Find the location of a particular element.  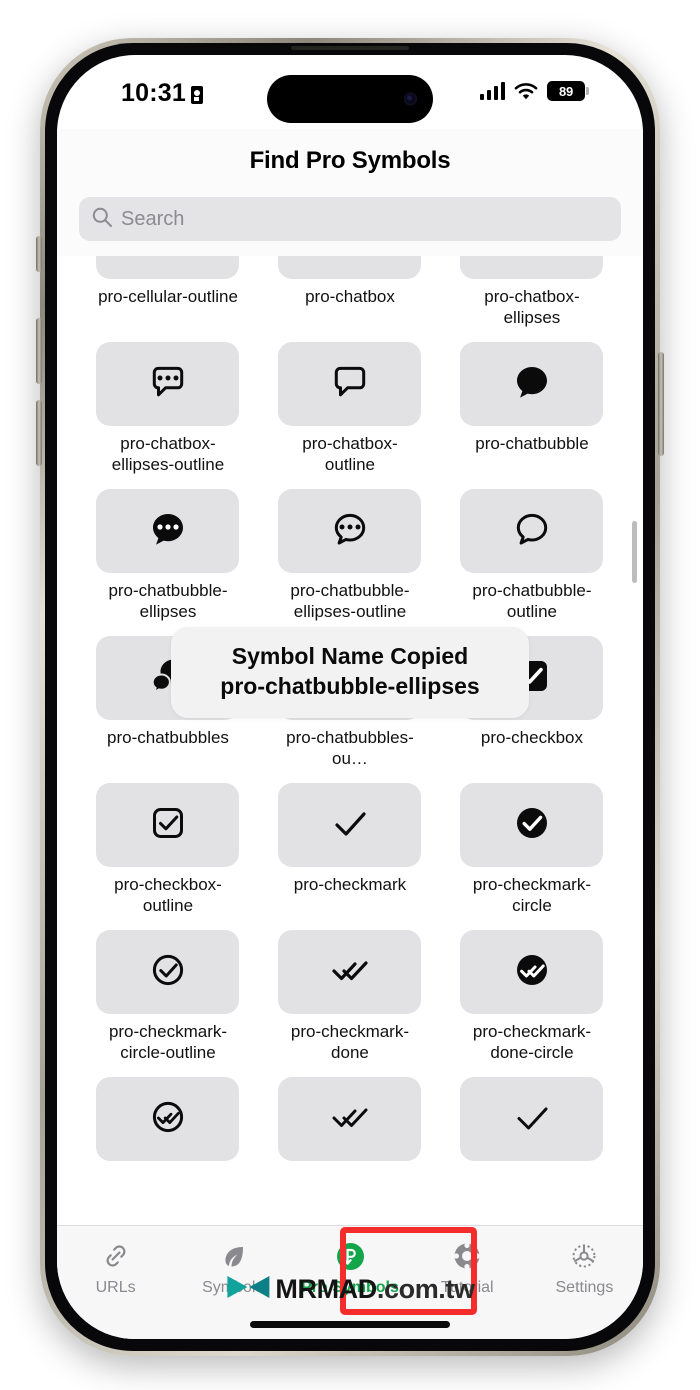

battery-indicator: 89 is located at coordinates (568, 91).